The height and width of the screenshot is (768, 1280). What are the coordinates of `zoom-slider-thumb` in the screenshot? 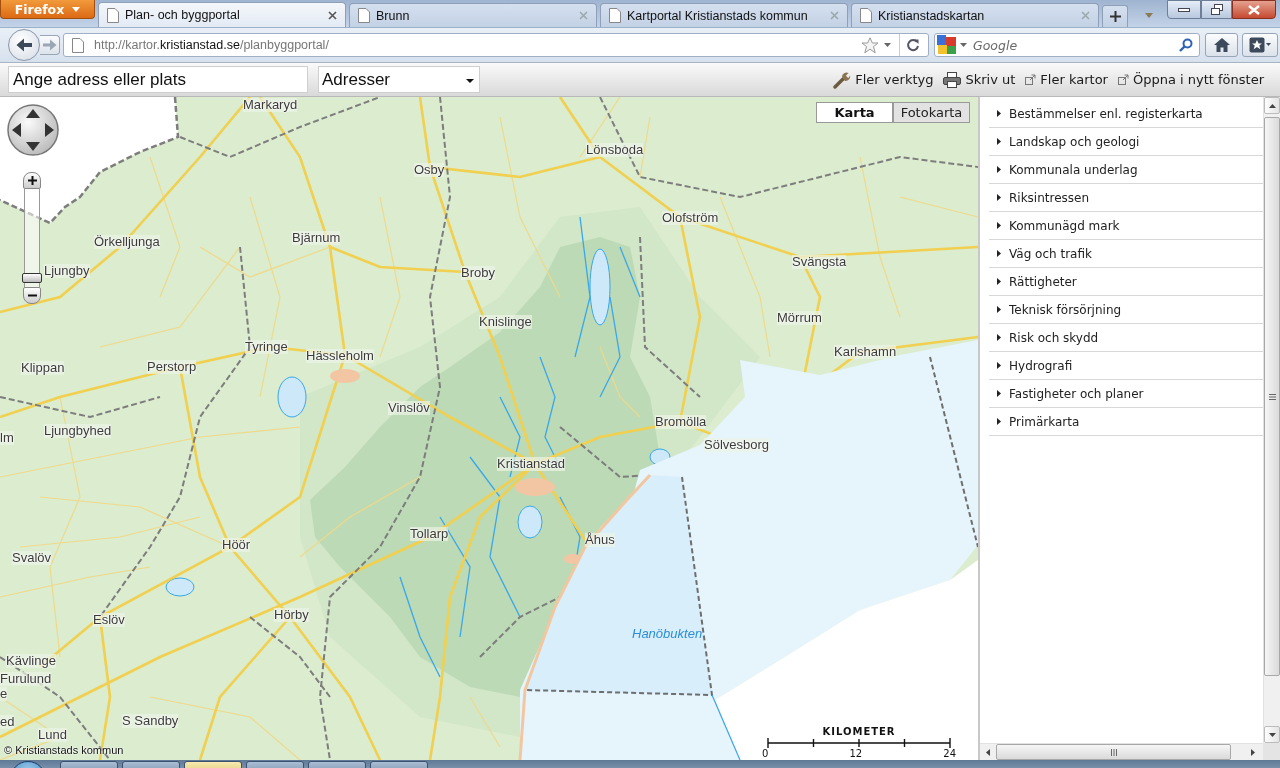 It's located at (32, 277).